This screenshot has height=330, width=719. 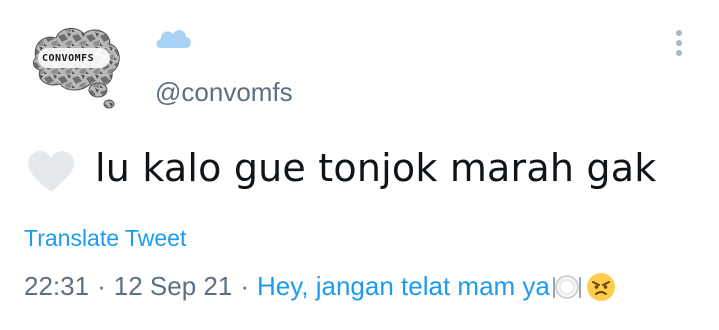 What do you see at coordinates (600, 286) in the screenshot?
I see `angry-face-icon` at bounding box center [600, 286].